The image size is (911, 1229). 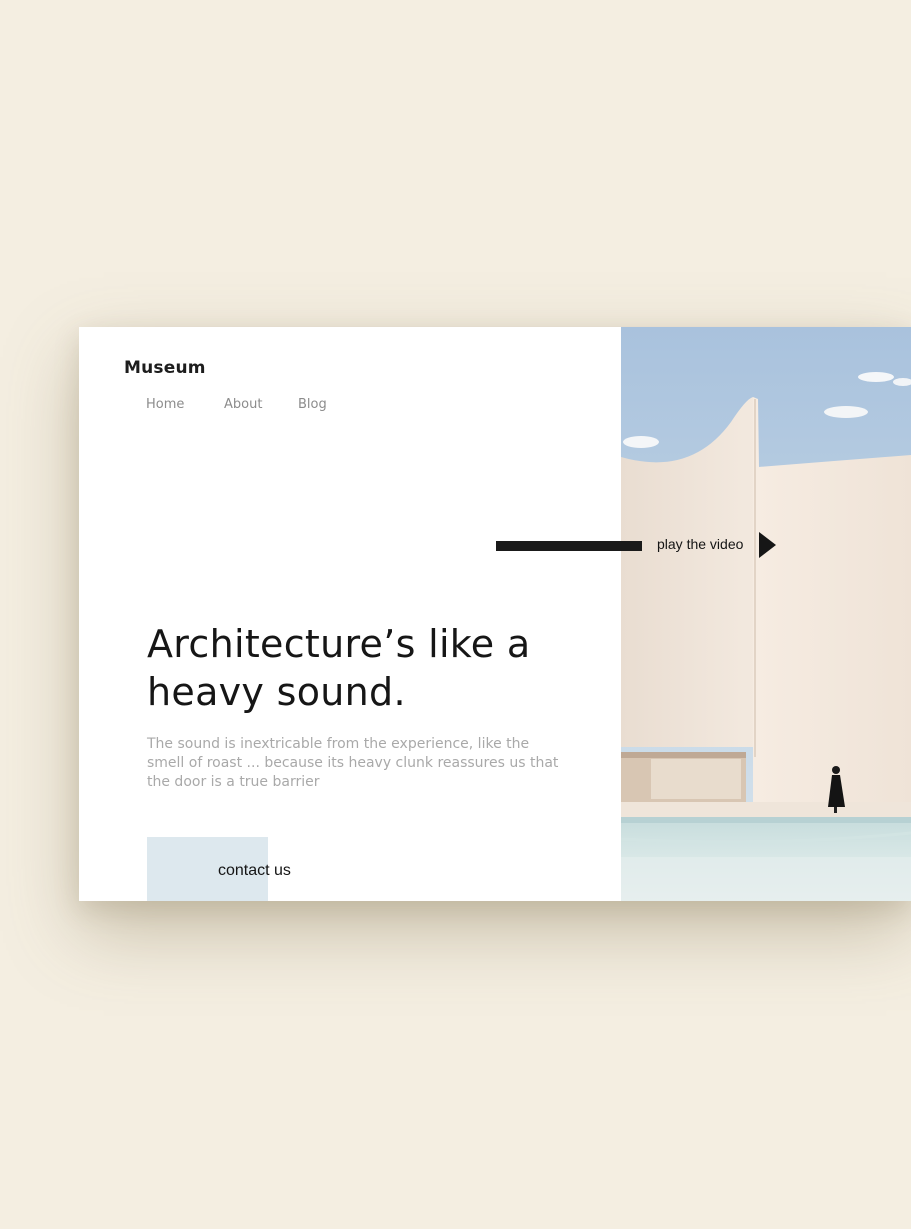 I want to click on architecture-photo, so click(x=766, y=614).